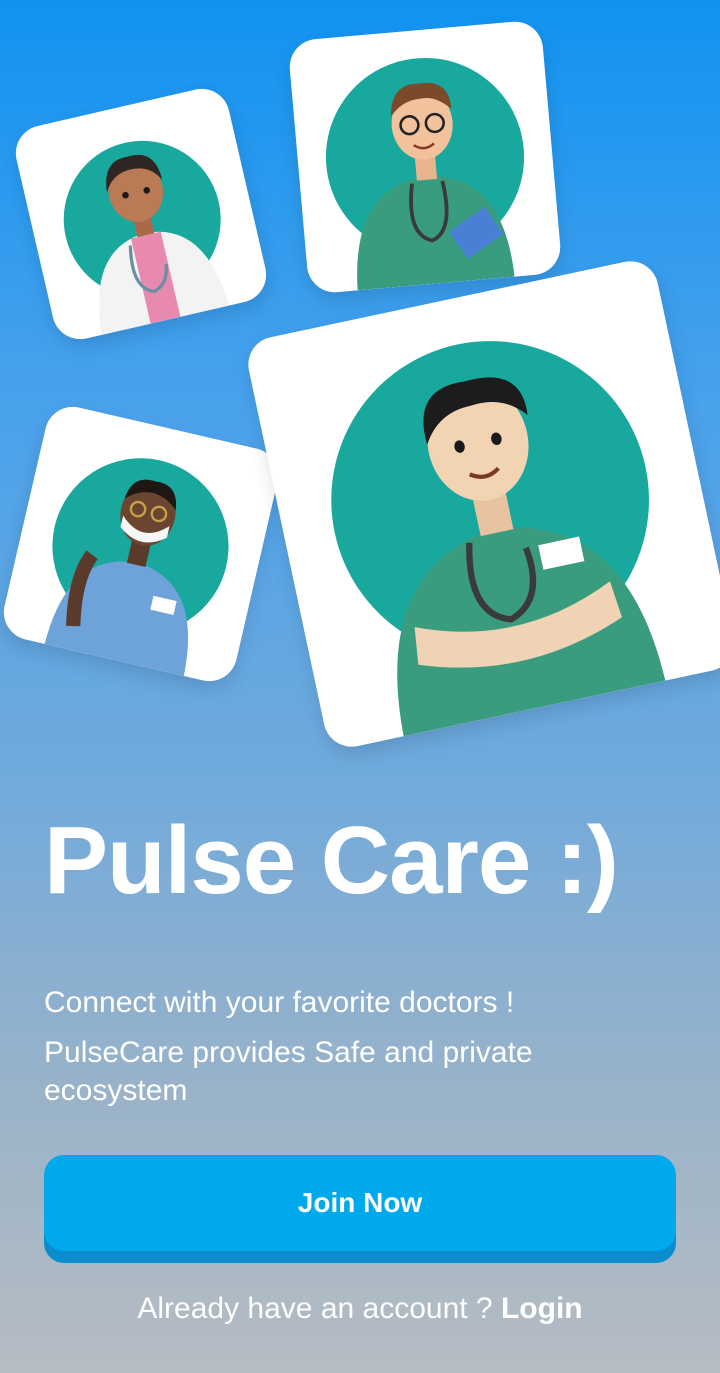 The height and width of the screenshot is (1373, 720). Describe the element at coordinates (498, 539) in the screenshot. I see `doctor-arms-crossed-avatar` at that location.